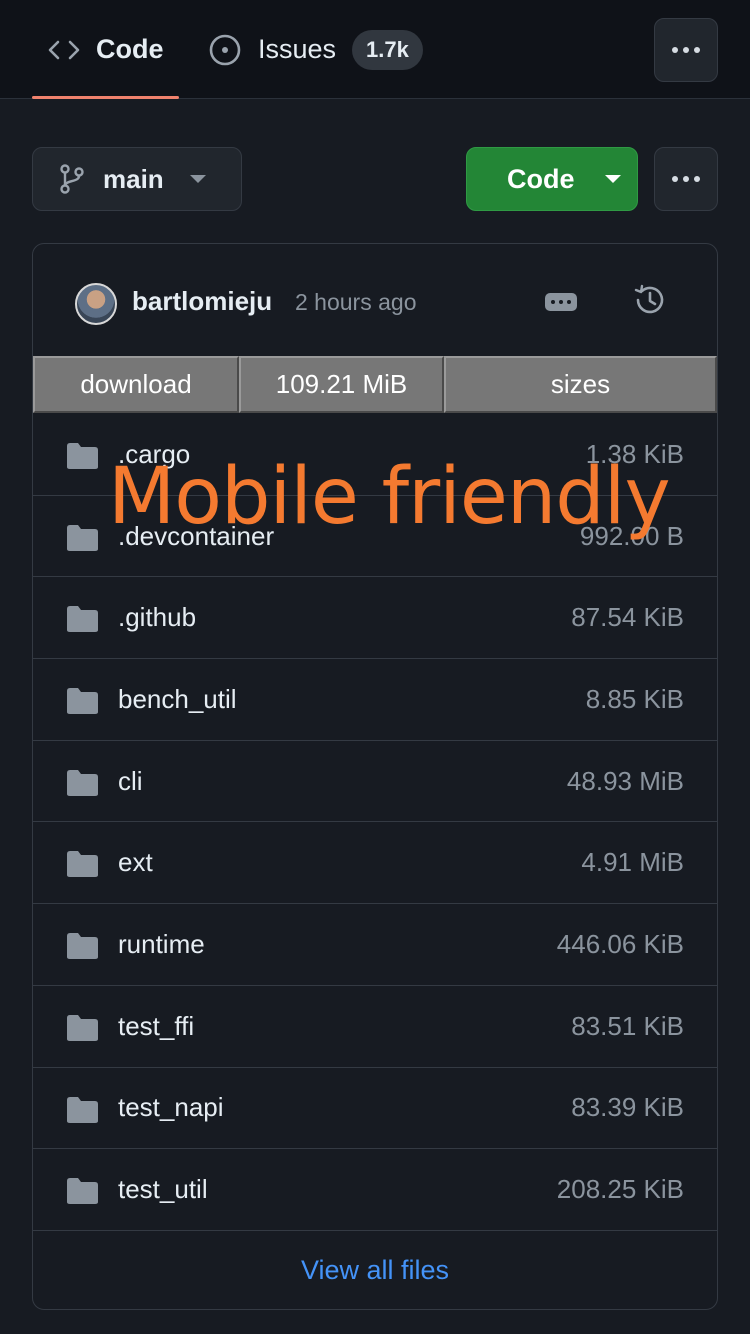 Image resolution: width=750 pixels, height=1334 pixels. Describe the element at coordinates (632, 862) in the screenshot. I see `file-size: 4.91 MiB` at that location.